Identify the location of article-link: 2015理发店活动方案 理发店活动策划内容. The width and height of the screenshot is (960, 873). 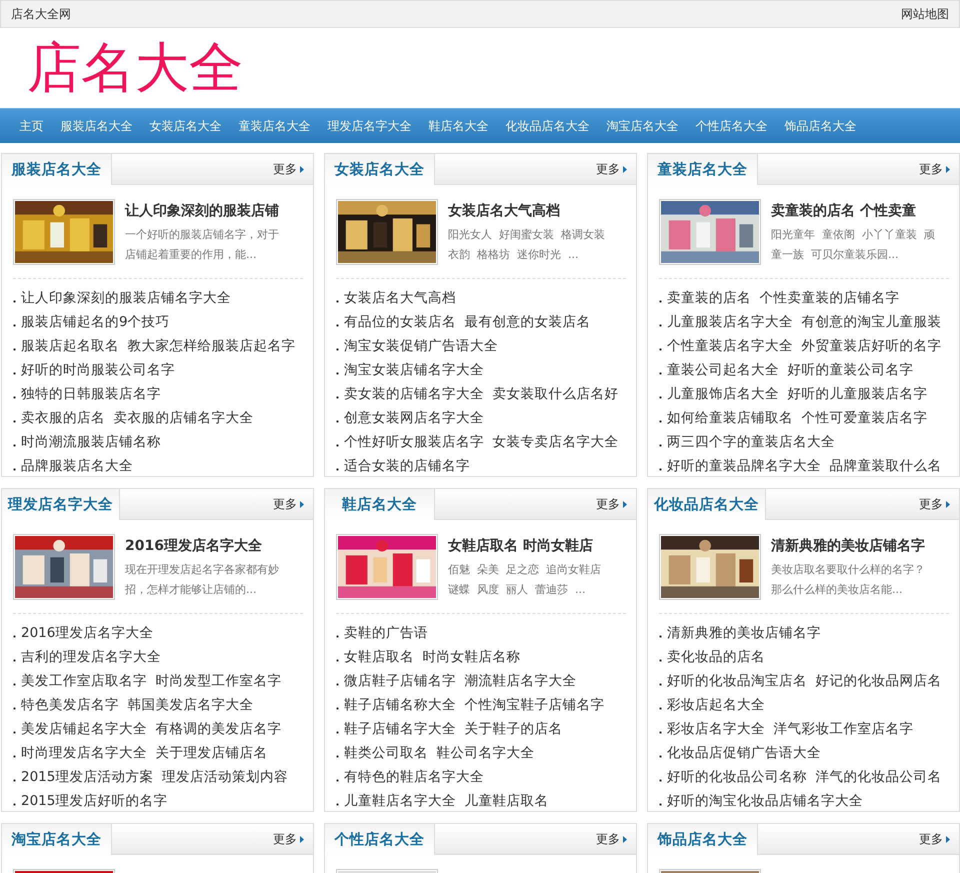
(150, 777).